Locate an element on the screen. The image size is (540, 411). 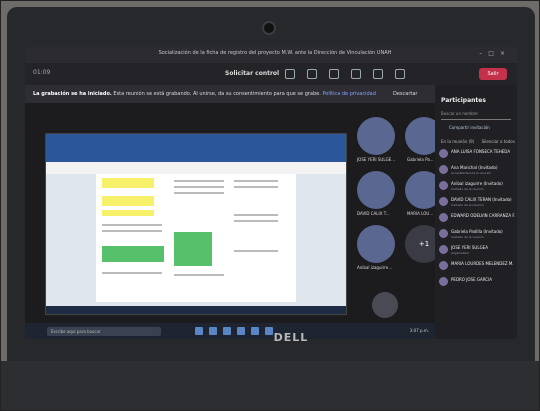
webcam-icon is located at coordinates (269, 28).